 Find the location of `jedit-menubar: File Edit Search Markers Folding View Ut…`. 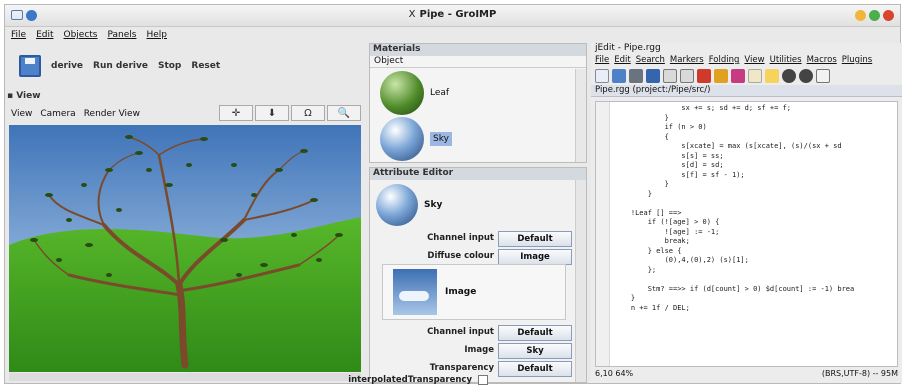

jedit-menubar: File Edit Search Markers Folding View Ut… is located at coordinates (746, 61).